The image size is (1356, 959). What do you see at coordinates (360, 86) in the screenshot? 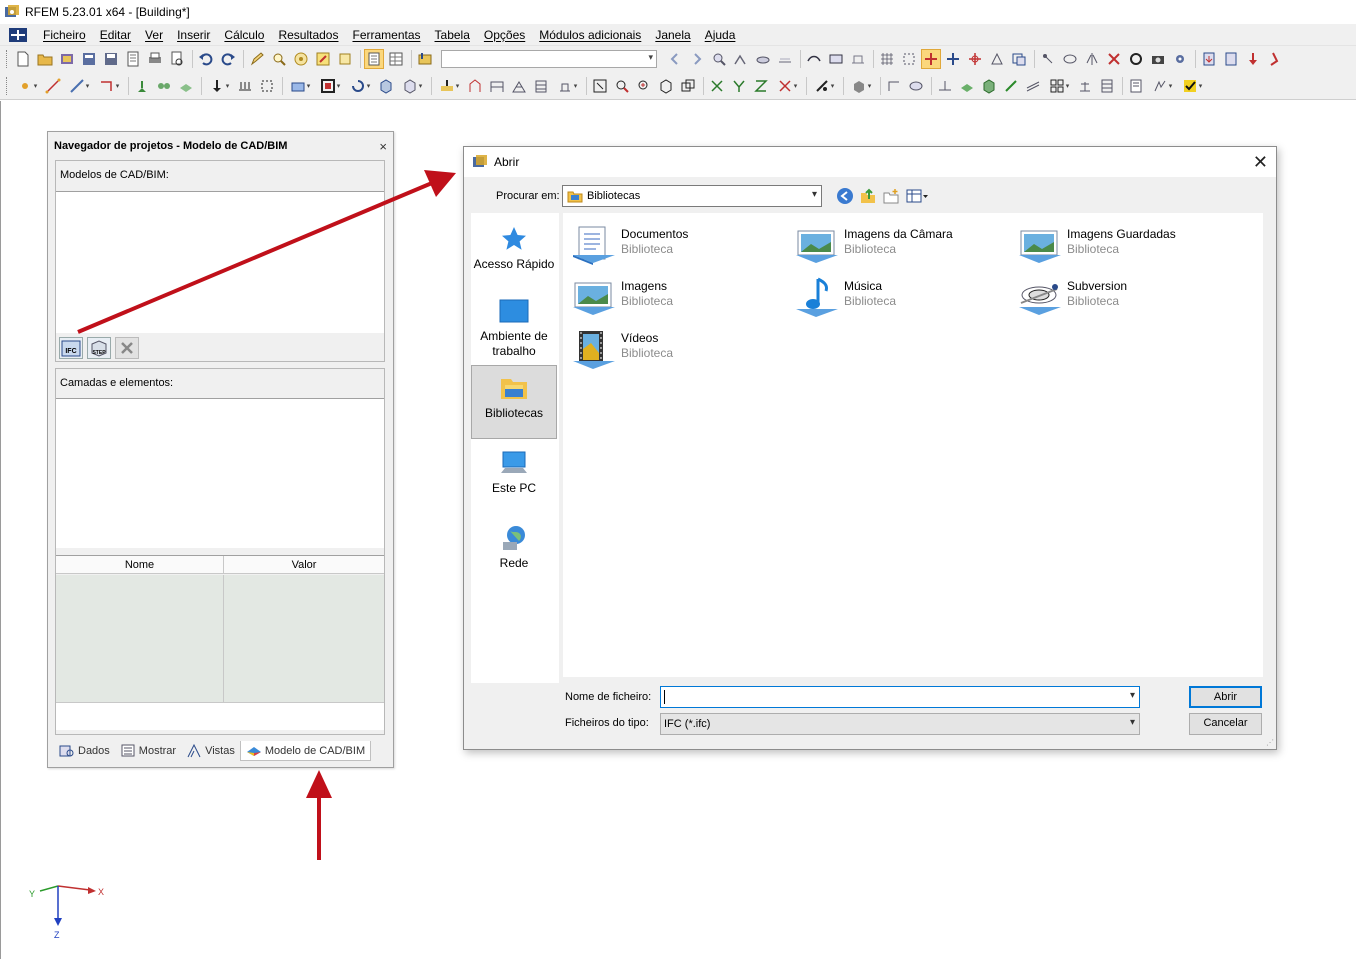
I see `rotate-dropdown-icon` at bounding box center [360, 86].